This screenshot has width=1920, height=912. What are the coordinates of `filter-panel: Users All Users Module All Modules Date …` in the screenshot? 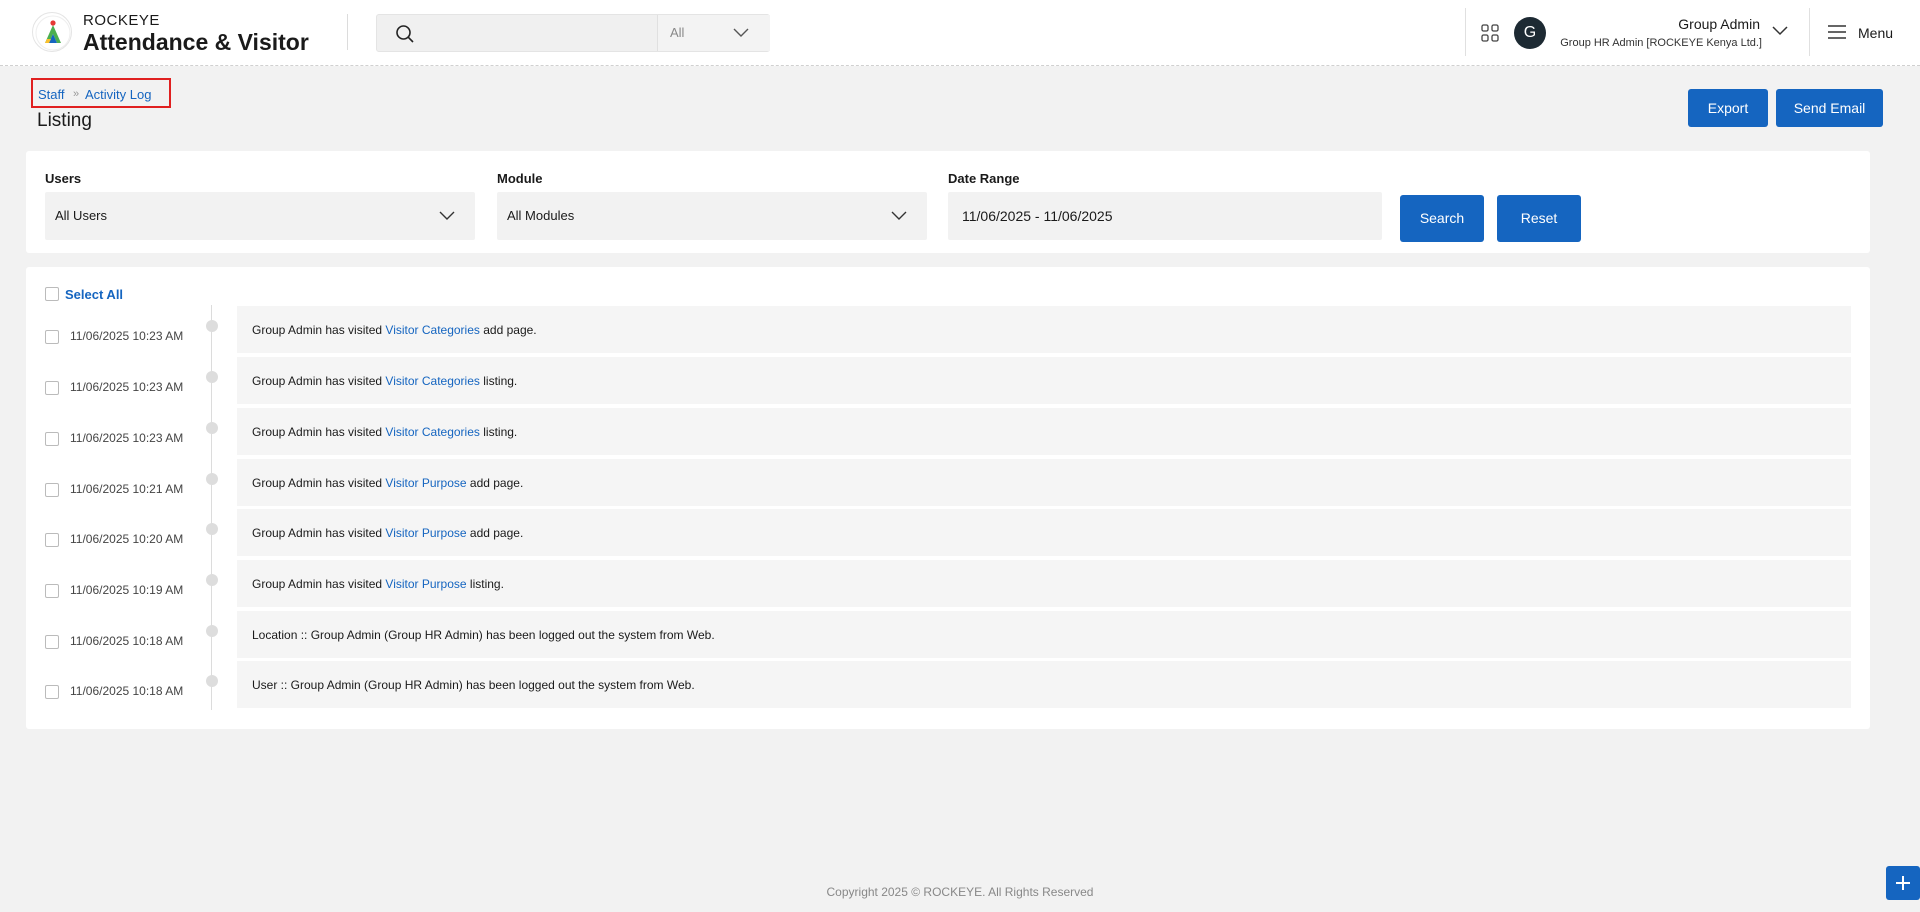 It's located at (948, 202).